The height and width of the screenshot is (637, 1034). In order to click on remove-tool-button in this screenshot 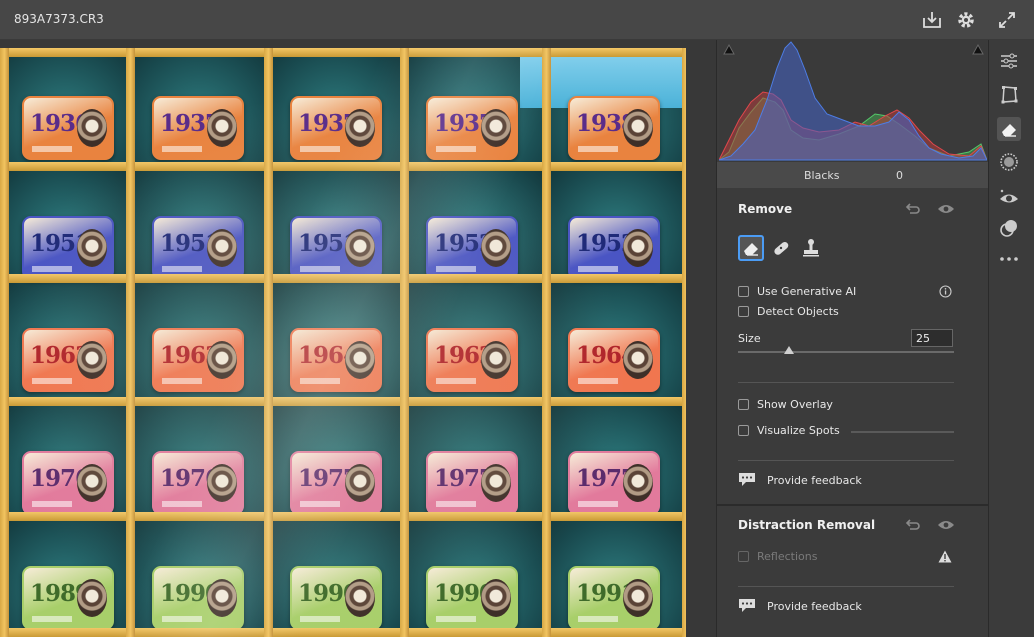, I will do `click(1009, 129)`.